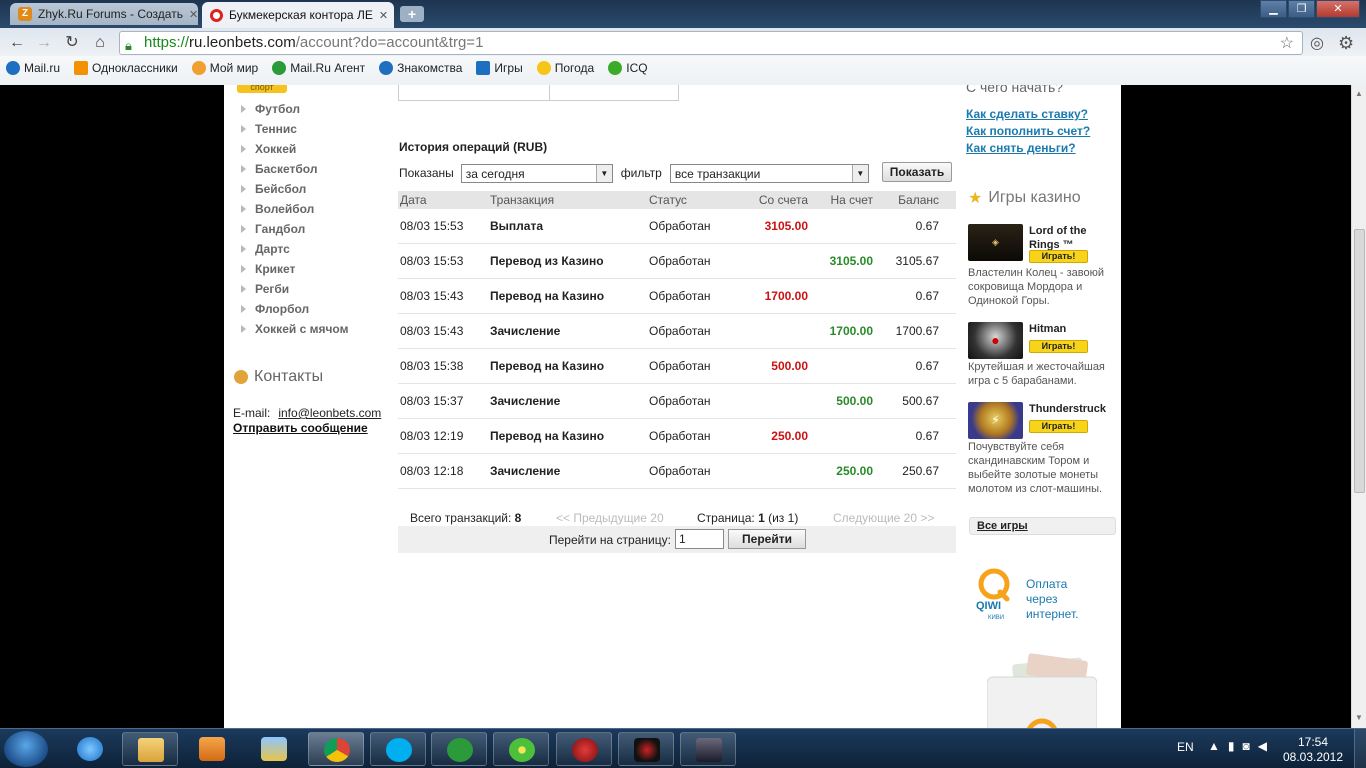  Describe the element at coordinates (1041, 598) in the screenshot. I see `qiwi-banner: QIWI КИВИ Оплата через интернет.` at that location.